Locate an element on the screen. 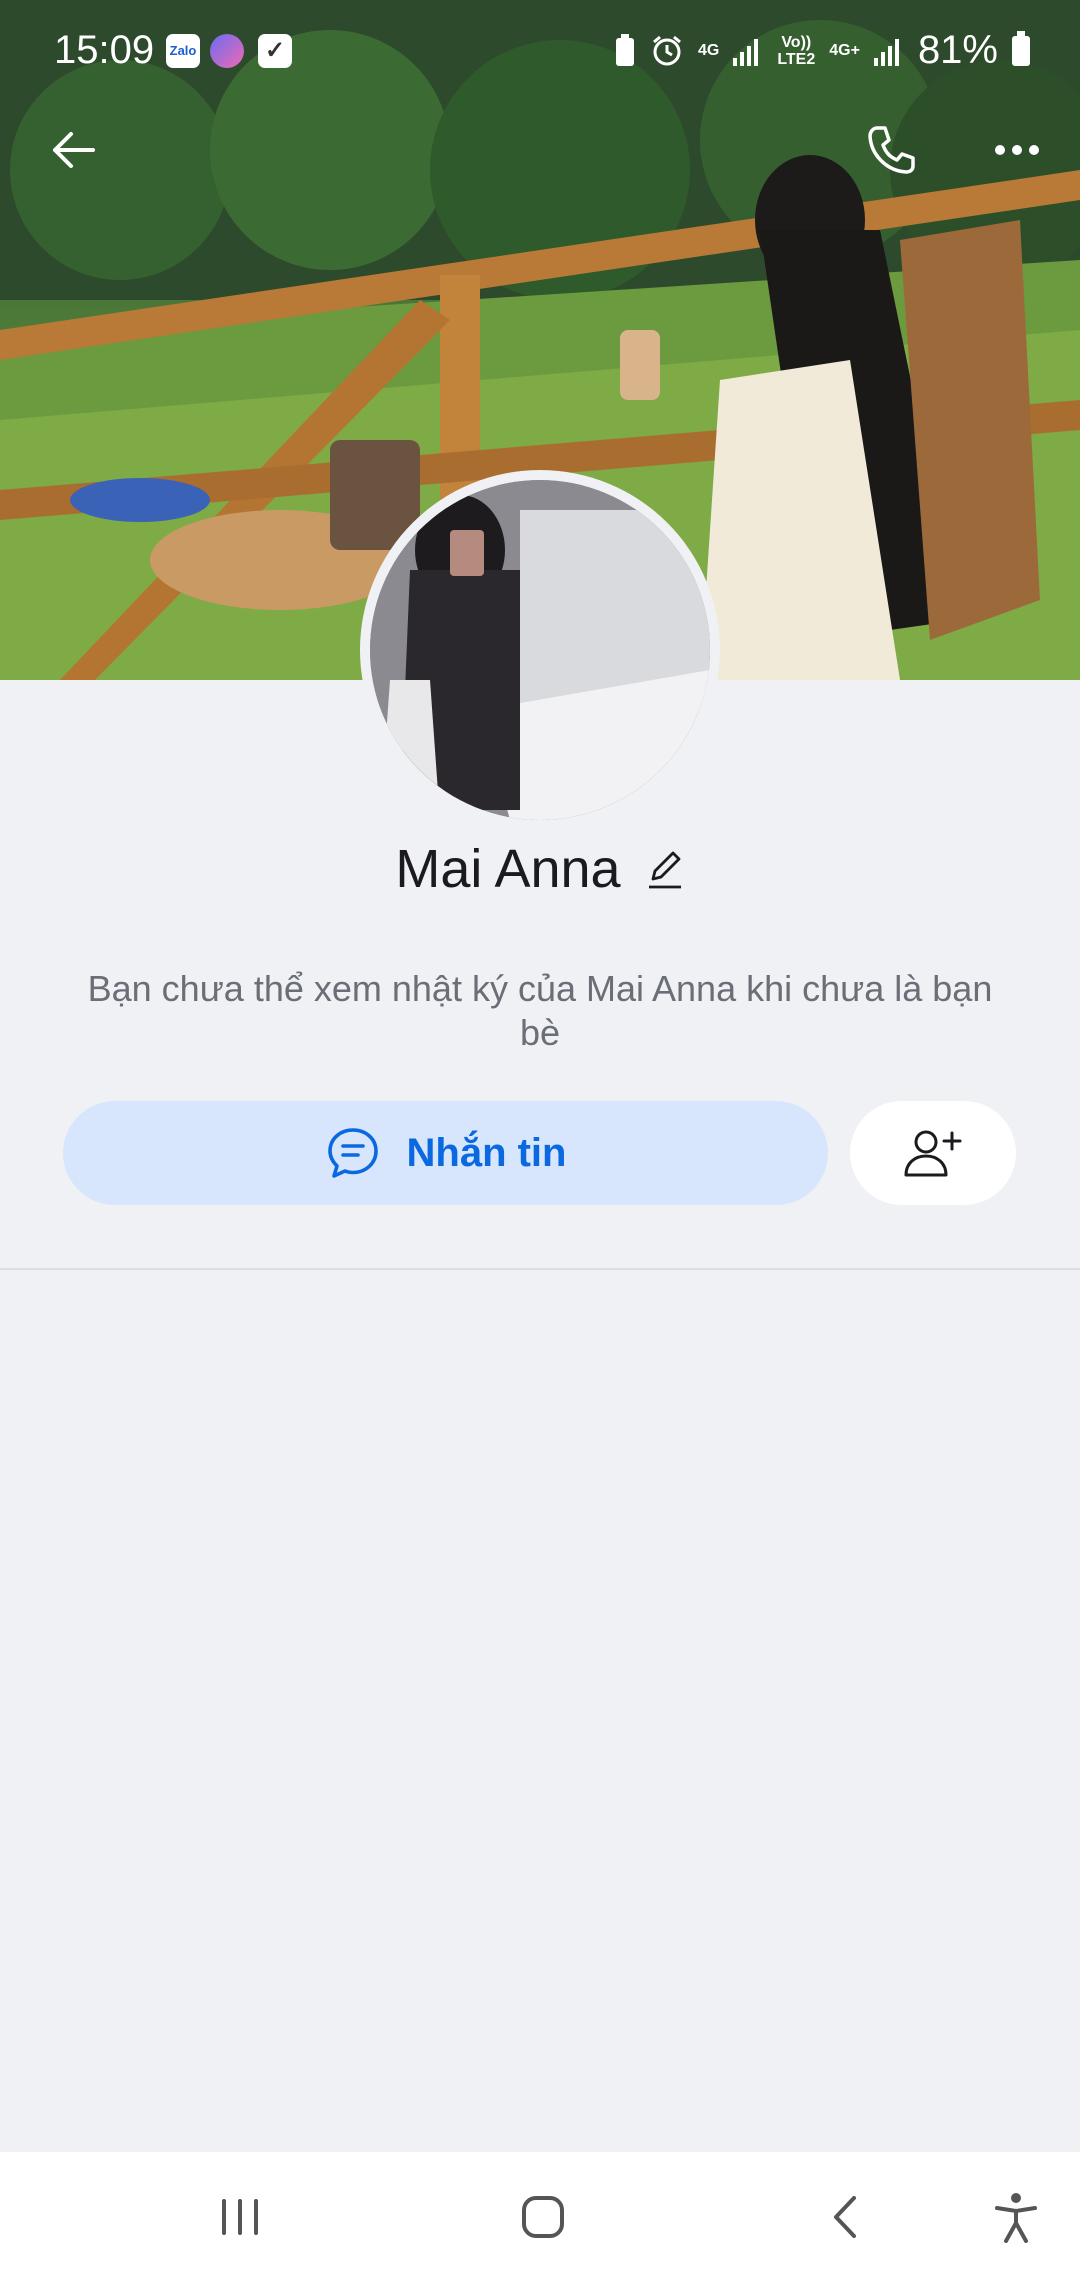 The height and width of the screenshot is (2280, 1080). section-divider is located at coordinates (540, 1269).